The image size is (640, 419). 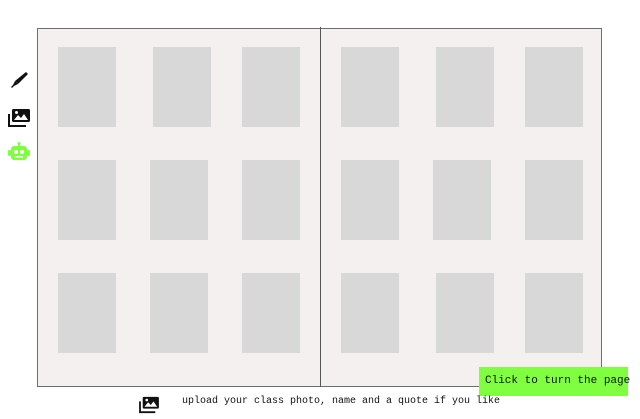 I want to click on pen-tool-button, so click(x=19, y=80).